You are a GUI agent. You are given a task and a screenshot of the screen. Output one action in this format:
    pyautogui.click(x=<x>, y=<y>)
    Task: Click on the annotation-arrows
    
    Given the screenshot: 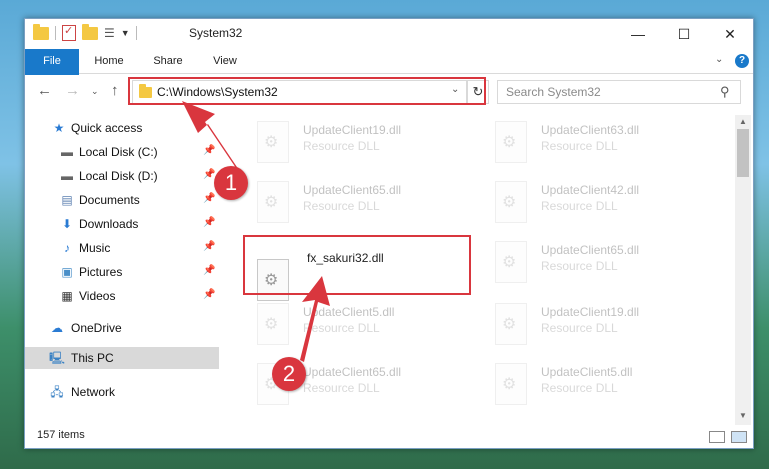 What is the action you would take?
    pyautogui.click(x=256, y=231)
    